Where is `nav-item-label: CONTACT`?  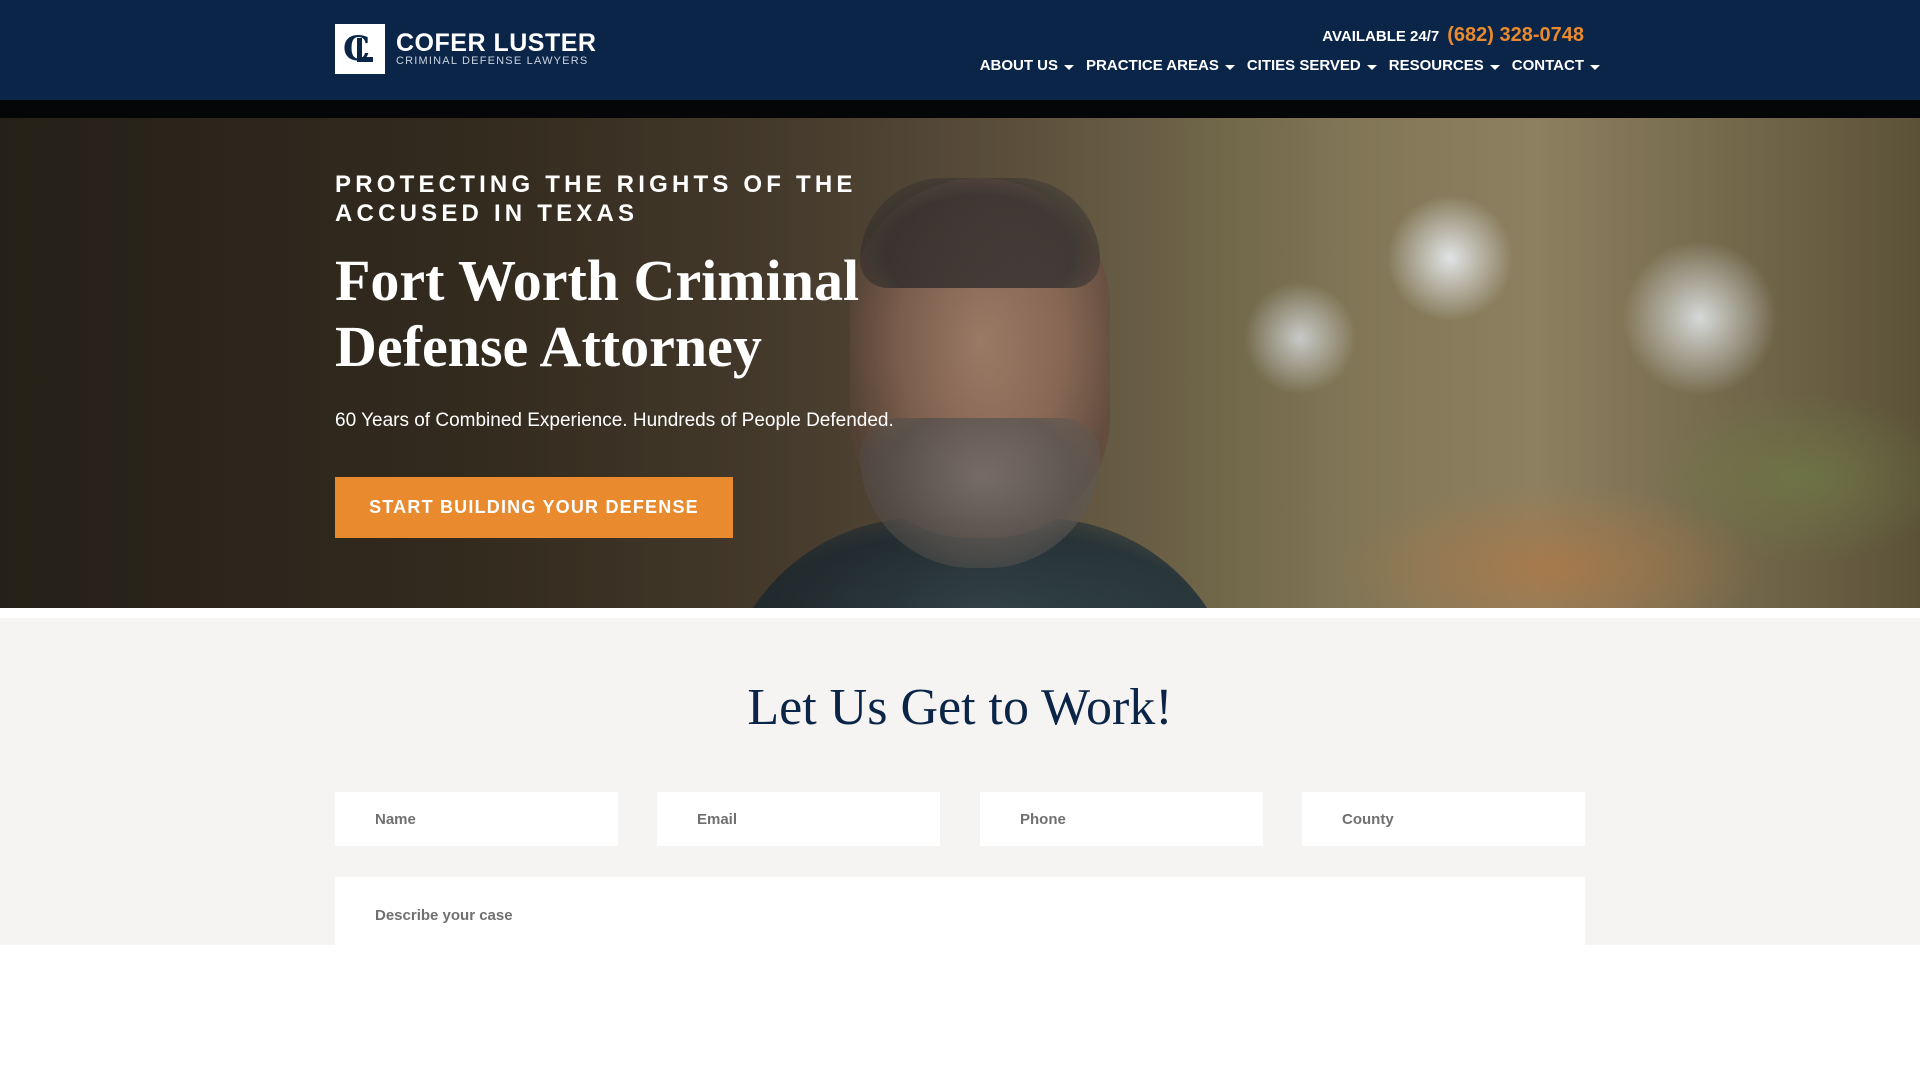 nav-item-label: CONTACT is located at coordinates (1547, 65).